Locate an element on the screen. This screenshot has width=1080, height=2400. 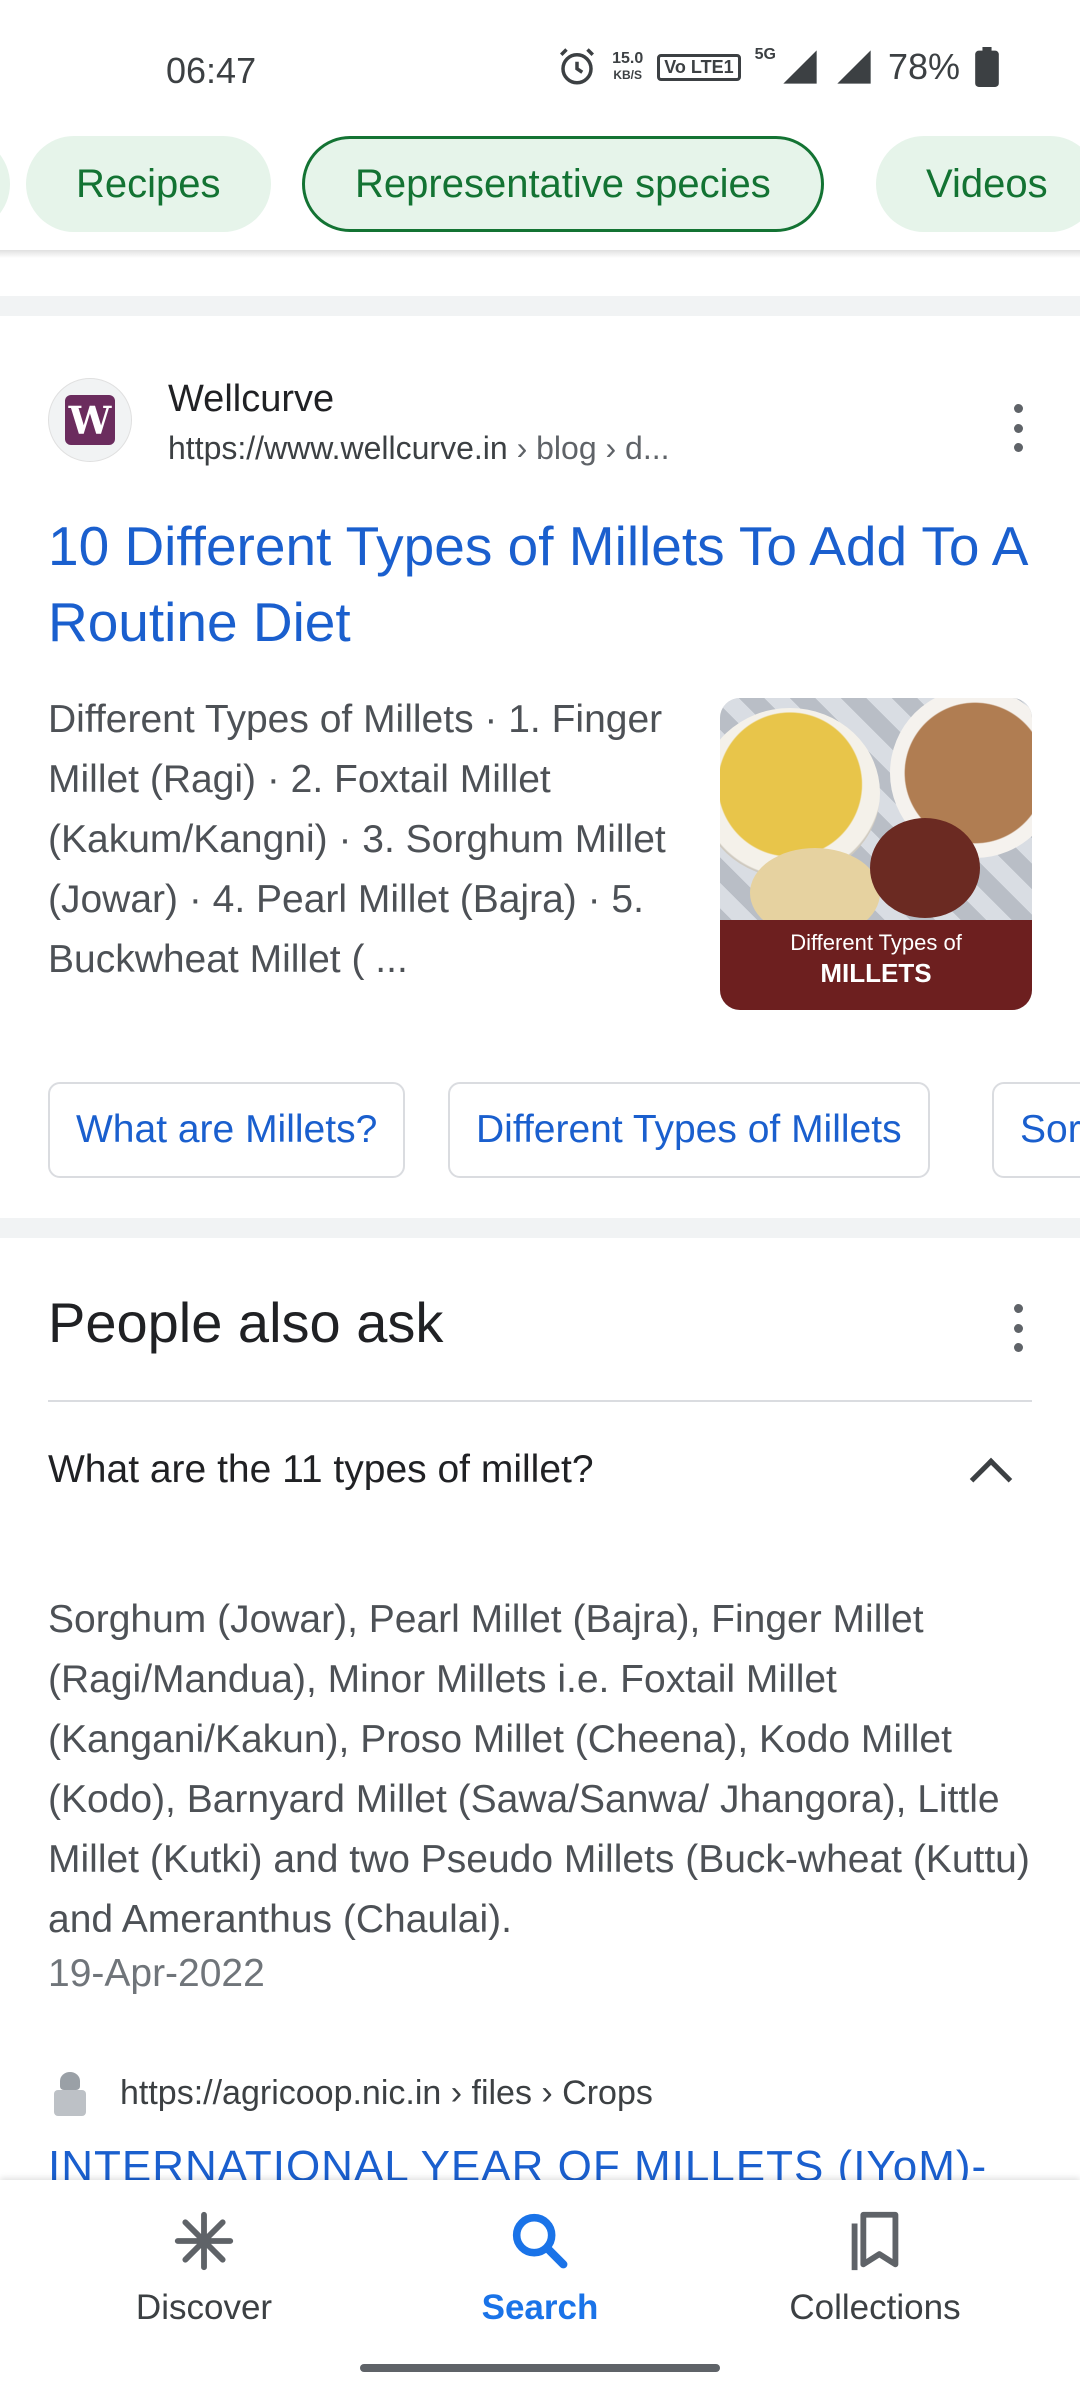
status-bar: 06:47 15.0 KB/S Vo LTE1 5G 78% is located at coordinates (540, 65).